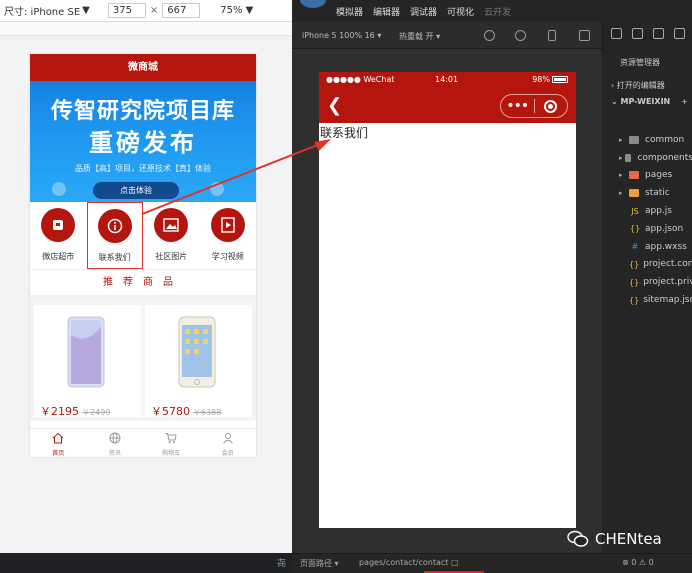 The image size is (692, 573). What do you see at coordinates (658, 33) in the screenshot?
I see `source-control-icon` at bounding box center [658, 33].